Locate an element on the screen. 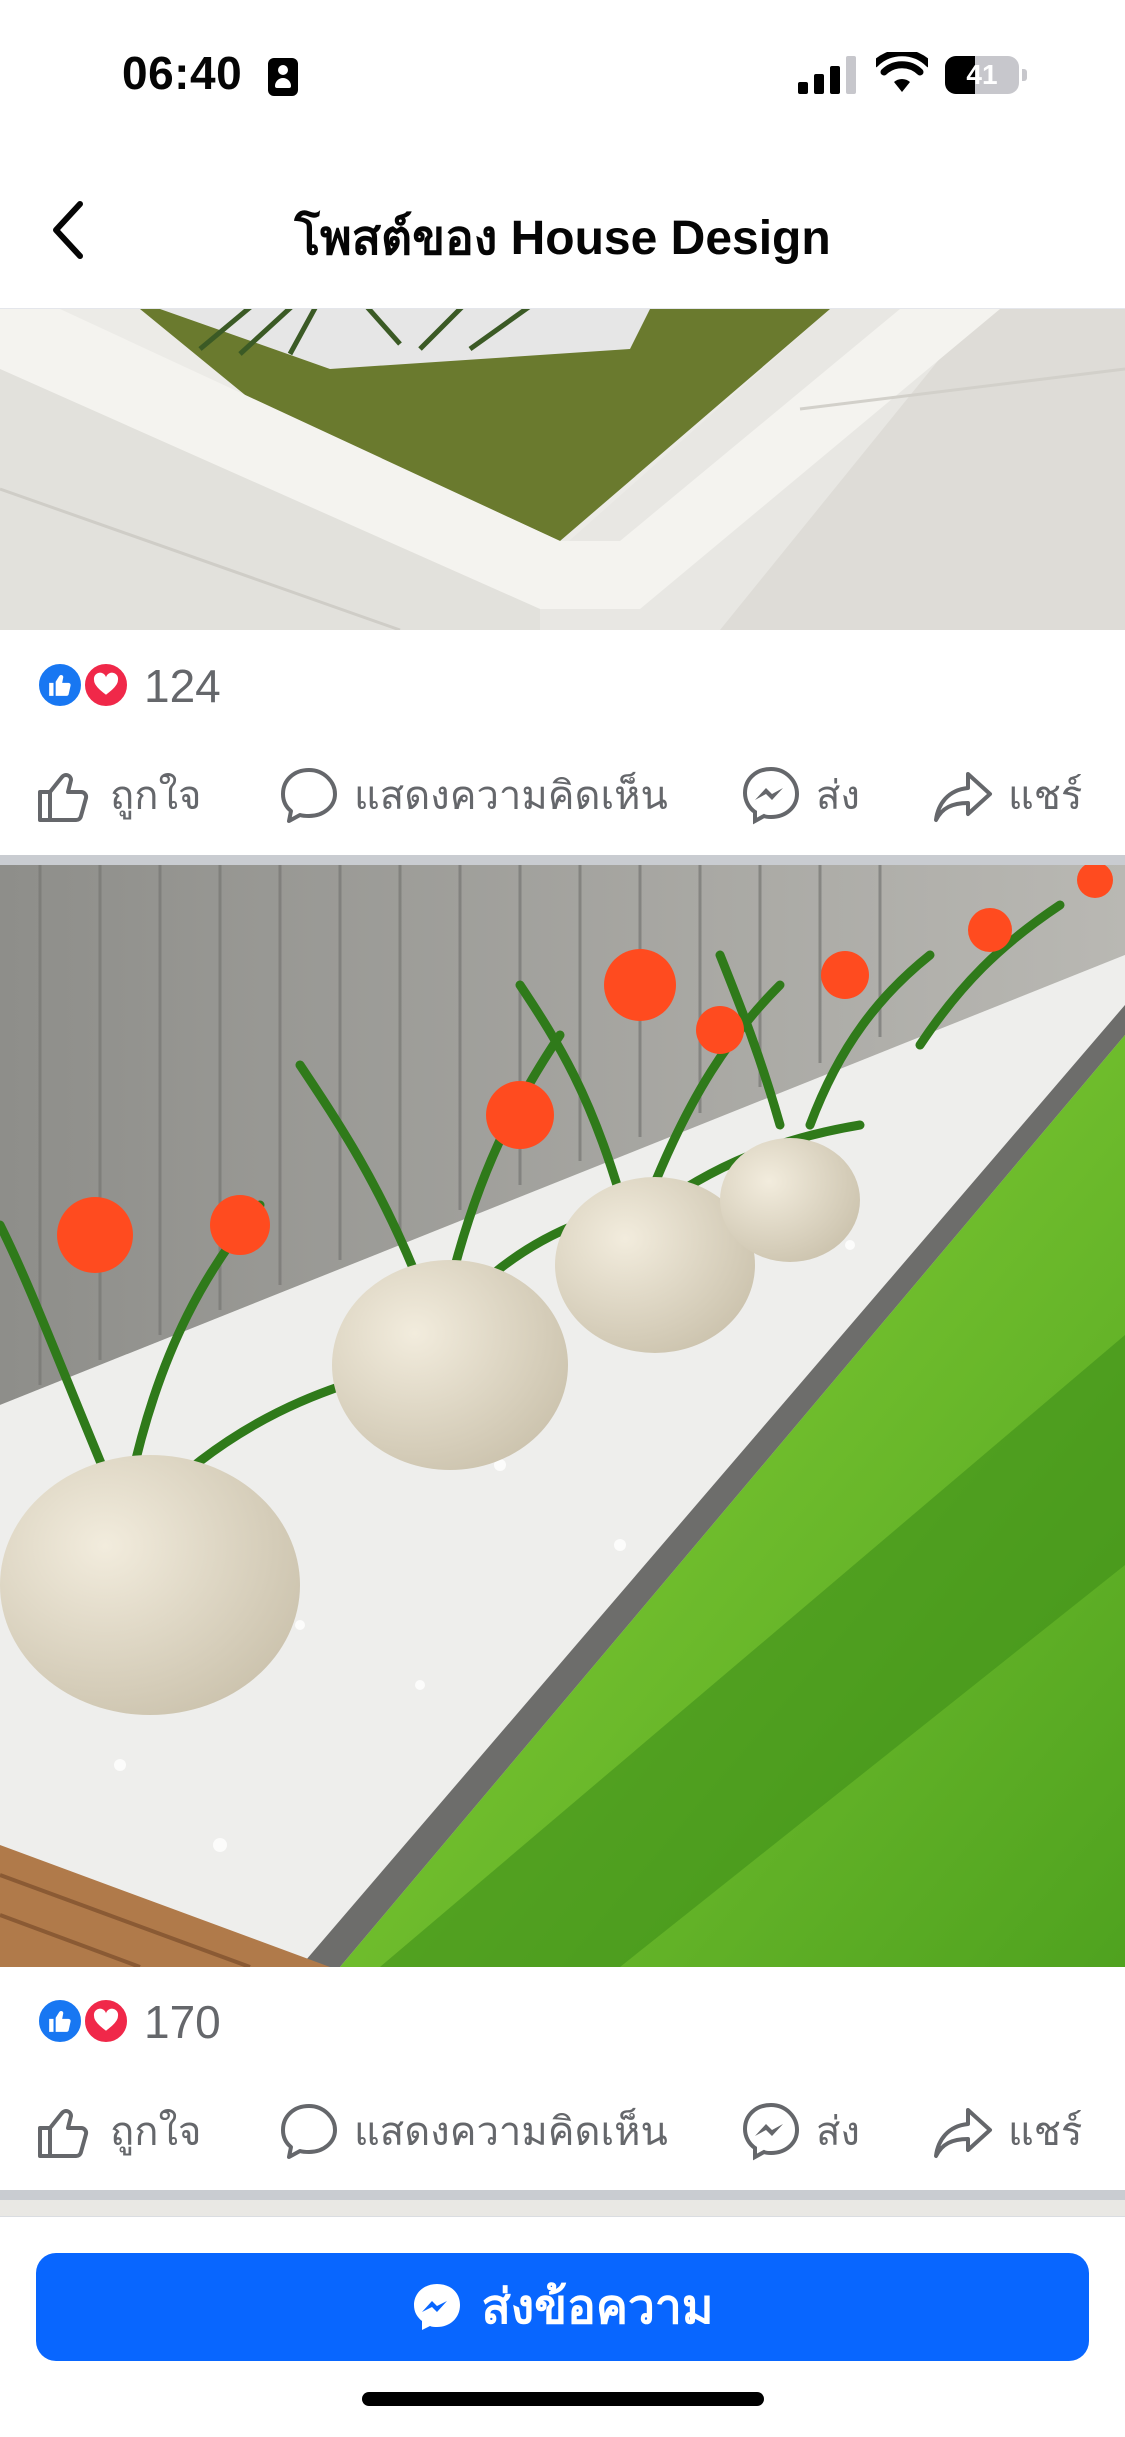  home-indicator is located at coordinates (563, 2399).